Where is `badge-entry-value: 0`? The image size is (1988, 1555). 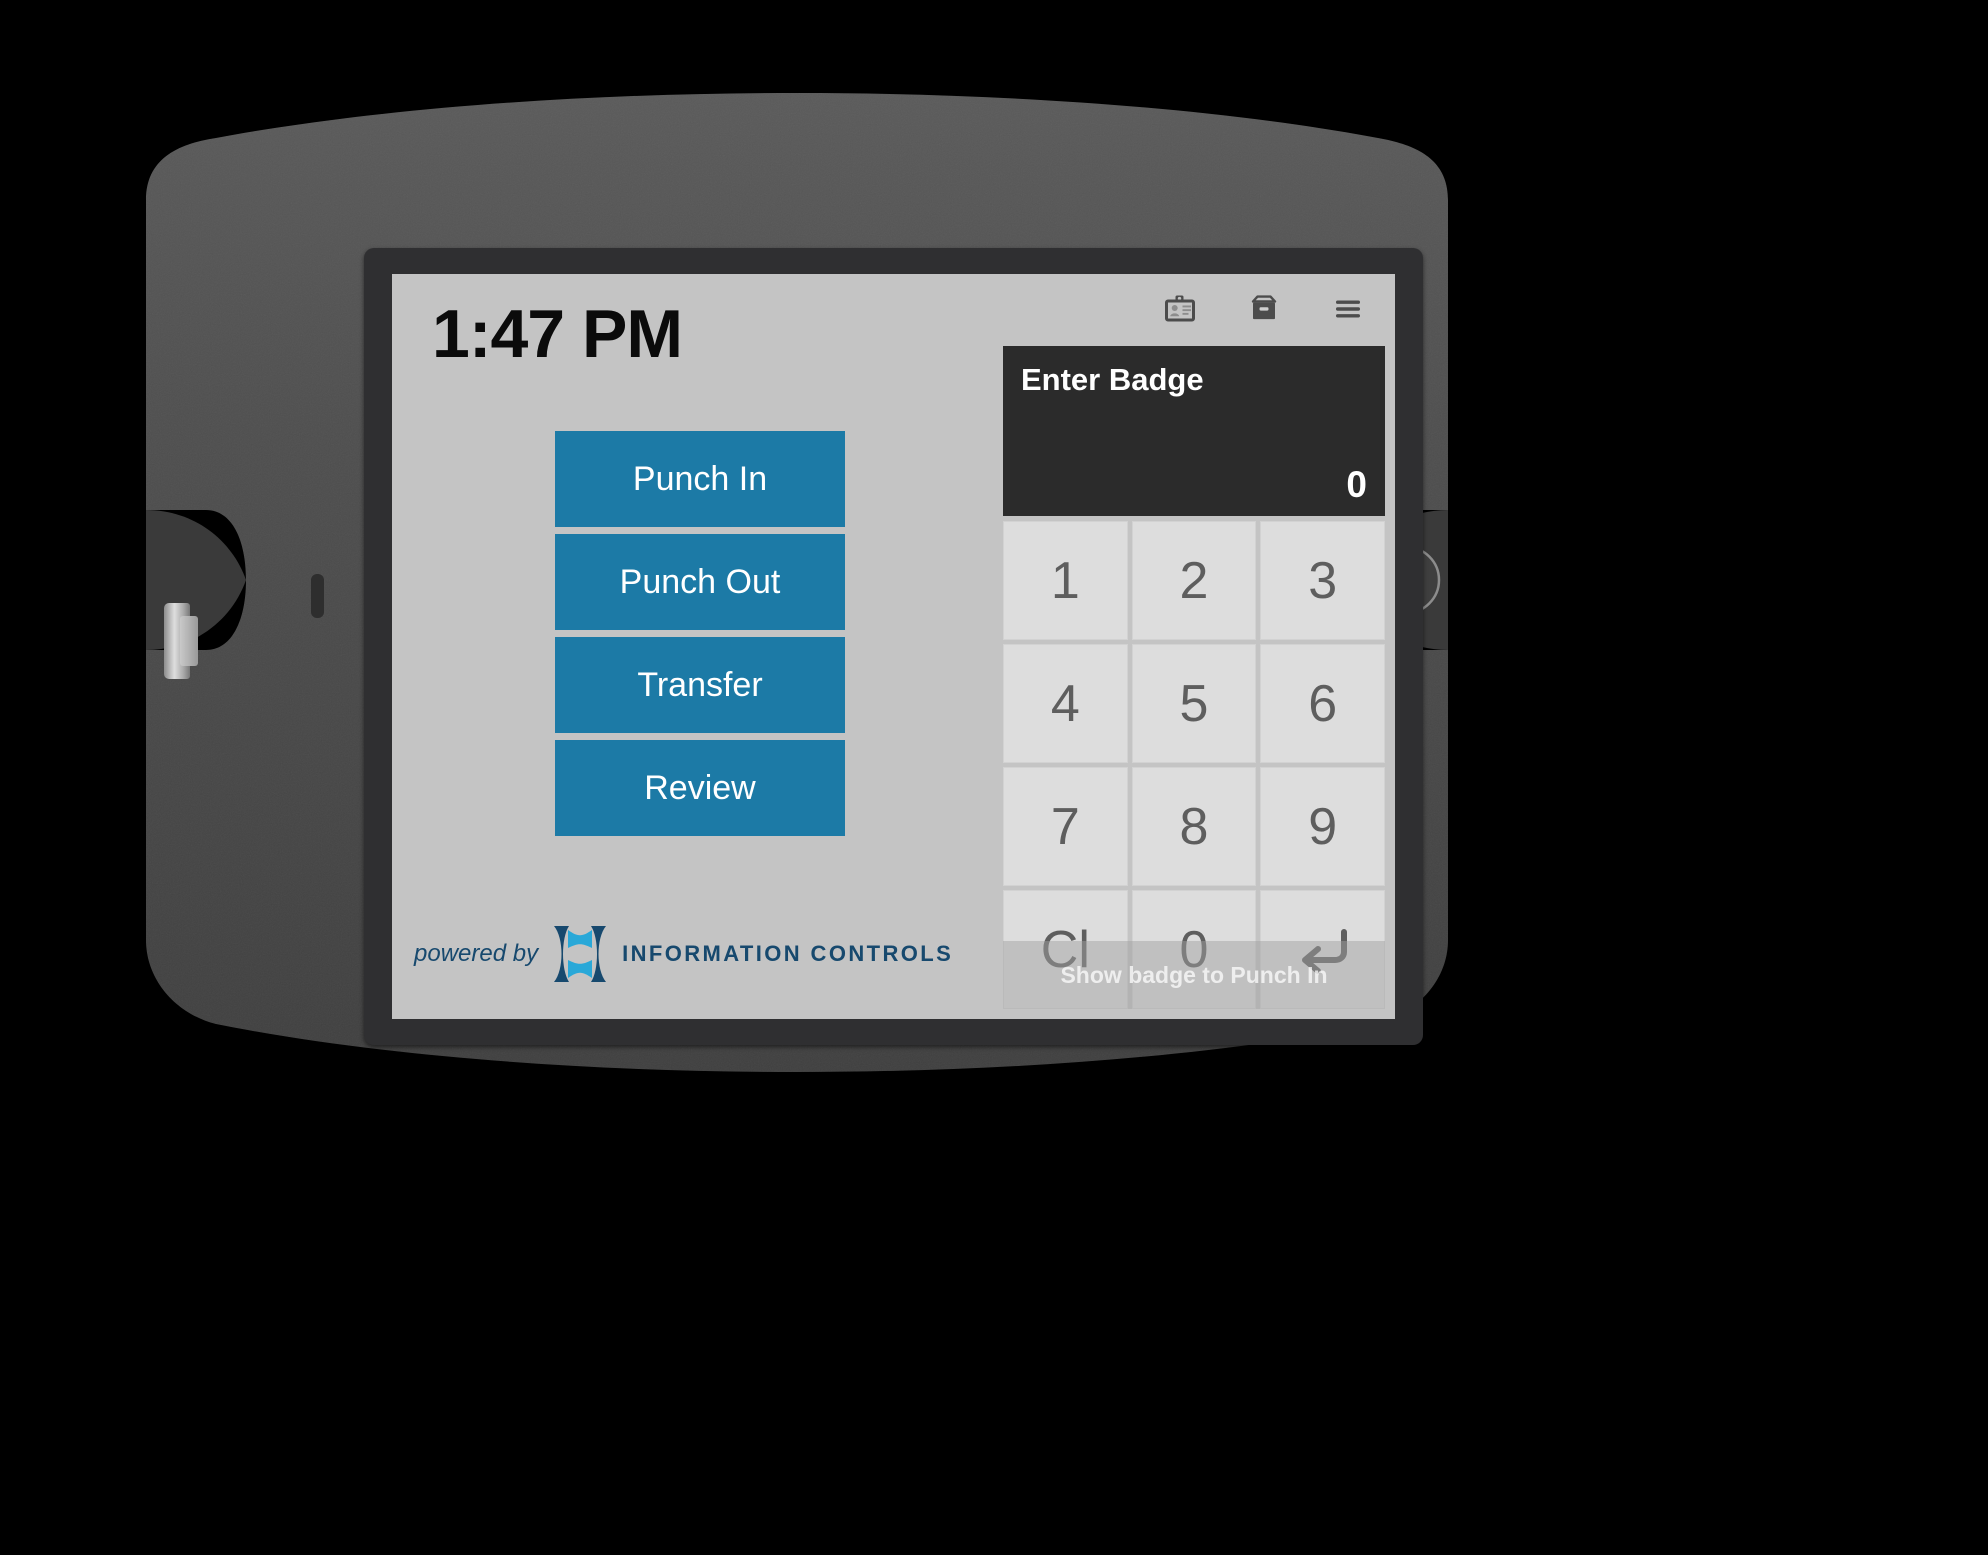
badge-entry-value: 0 is located at coordinates (1356, 484).